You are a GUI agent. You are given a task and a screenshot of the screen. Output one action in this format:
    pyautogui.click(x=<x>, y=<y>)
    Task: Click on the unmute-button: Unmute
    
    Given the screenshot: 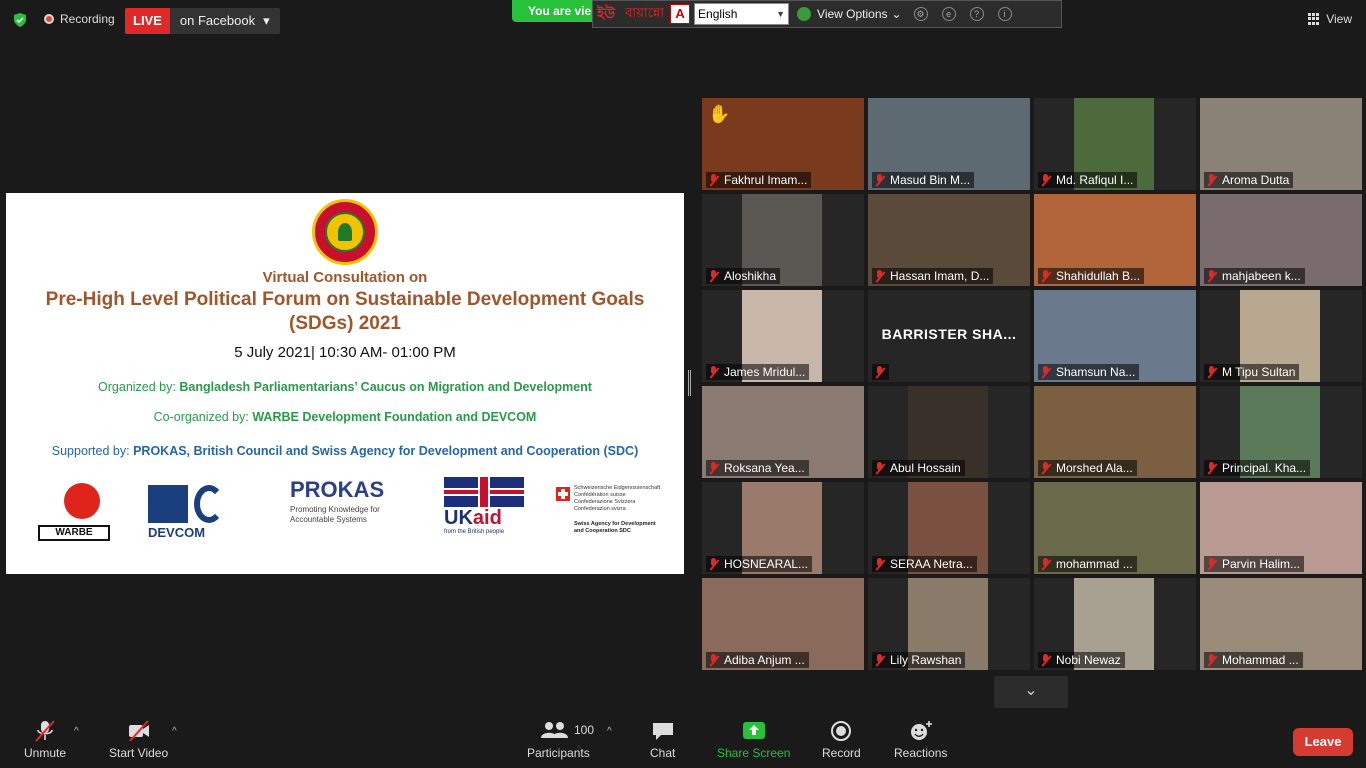 What is the action you would take?
    pyautogui.click(x=45, y=740)
    